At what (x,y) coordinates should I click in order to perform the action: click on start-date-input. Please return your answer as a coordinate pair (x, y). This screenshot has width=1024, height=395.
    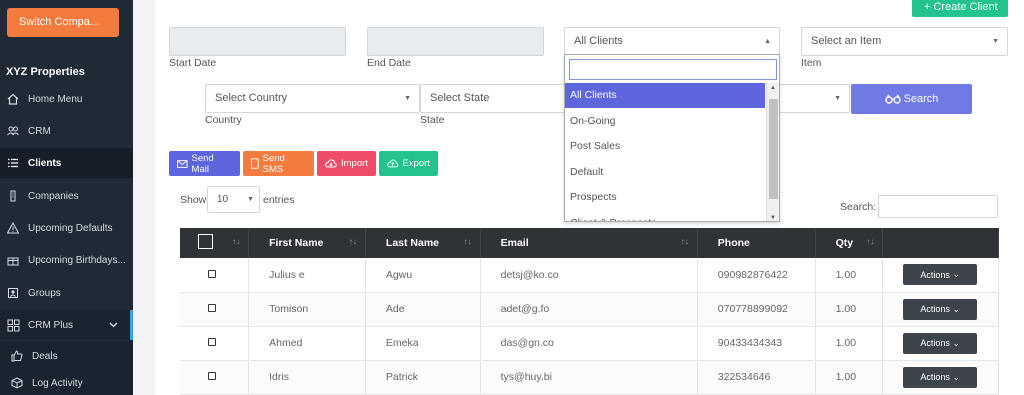
    Looking at the image, I should click on (257, 41).